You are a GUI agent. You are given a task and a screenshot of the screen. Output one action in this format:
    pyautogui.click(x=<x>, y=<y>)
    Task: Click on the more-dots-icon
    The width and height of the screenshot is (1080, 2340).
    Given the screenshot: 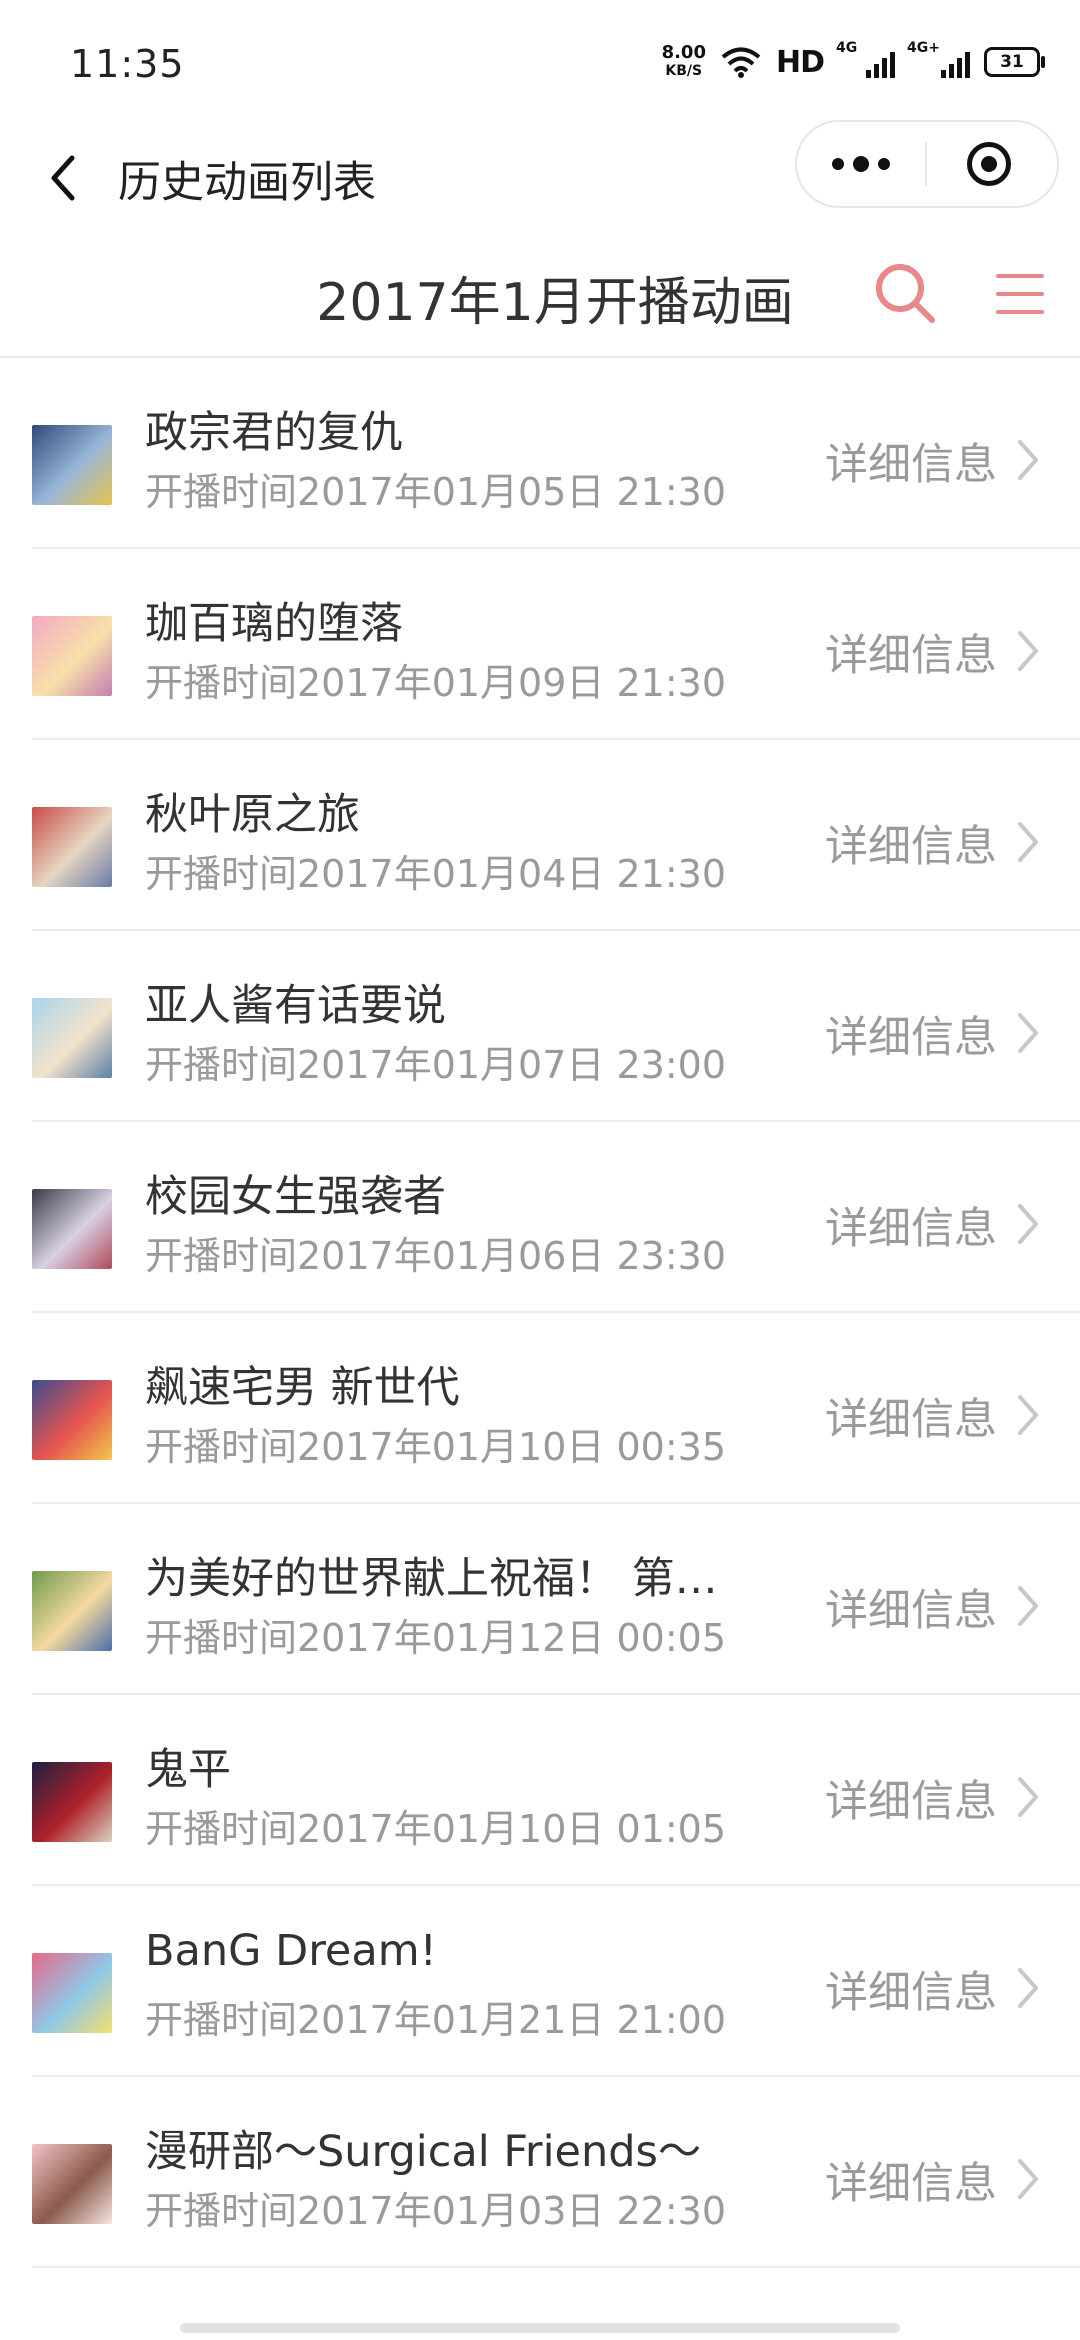 What is the action you would take?
    pyautogui.click(x=838, y=164)
    